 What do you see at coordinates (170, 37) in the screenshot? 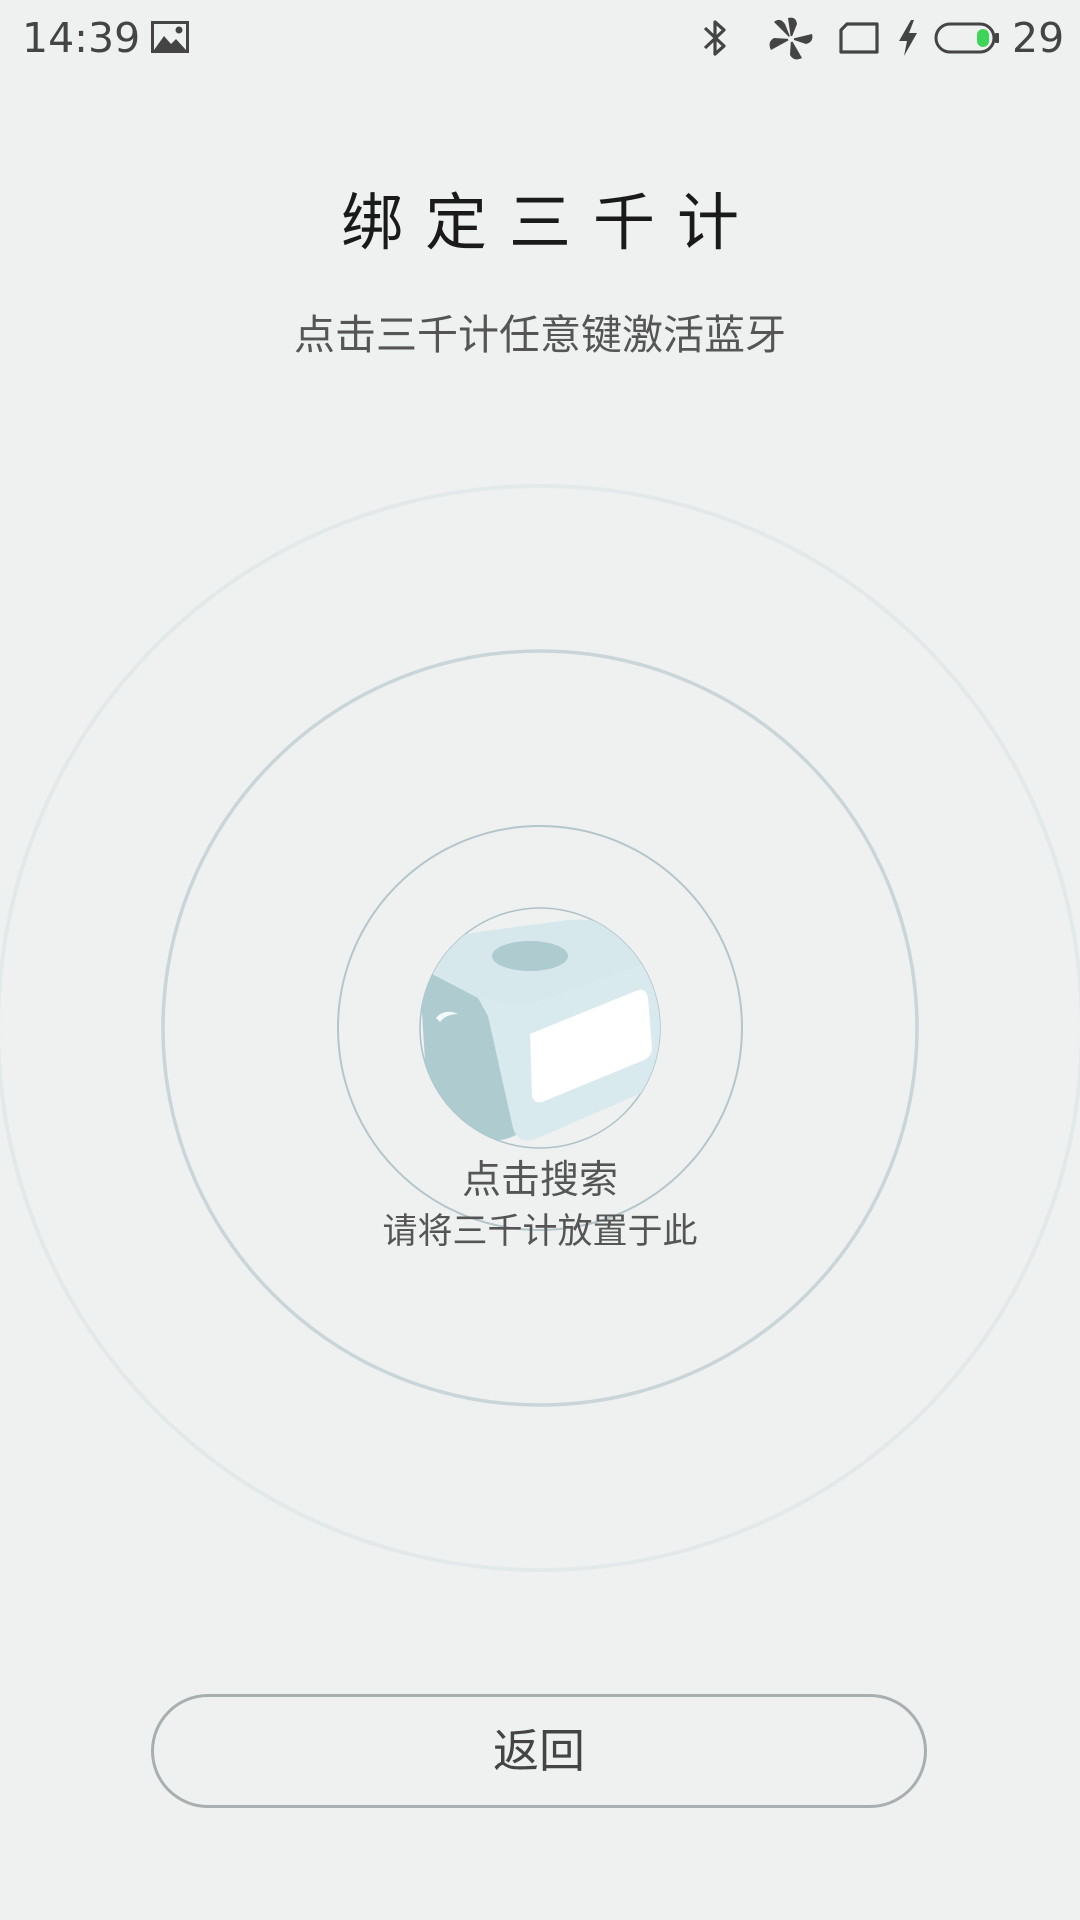
I see `gallery-icon` at bounding box center [170, 37].